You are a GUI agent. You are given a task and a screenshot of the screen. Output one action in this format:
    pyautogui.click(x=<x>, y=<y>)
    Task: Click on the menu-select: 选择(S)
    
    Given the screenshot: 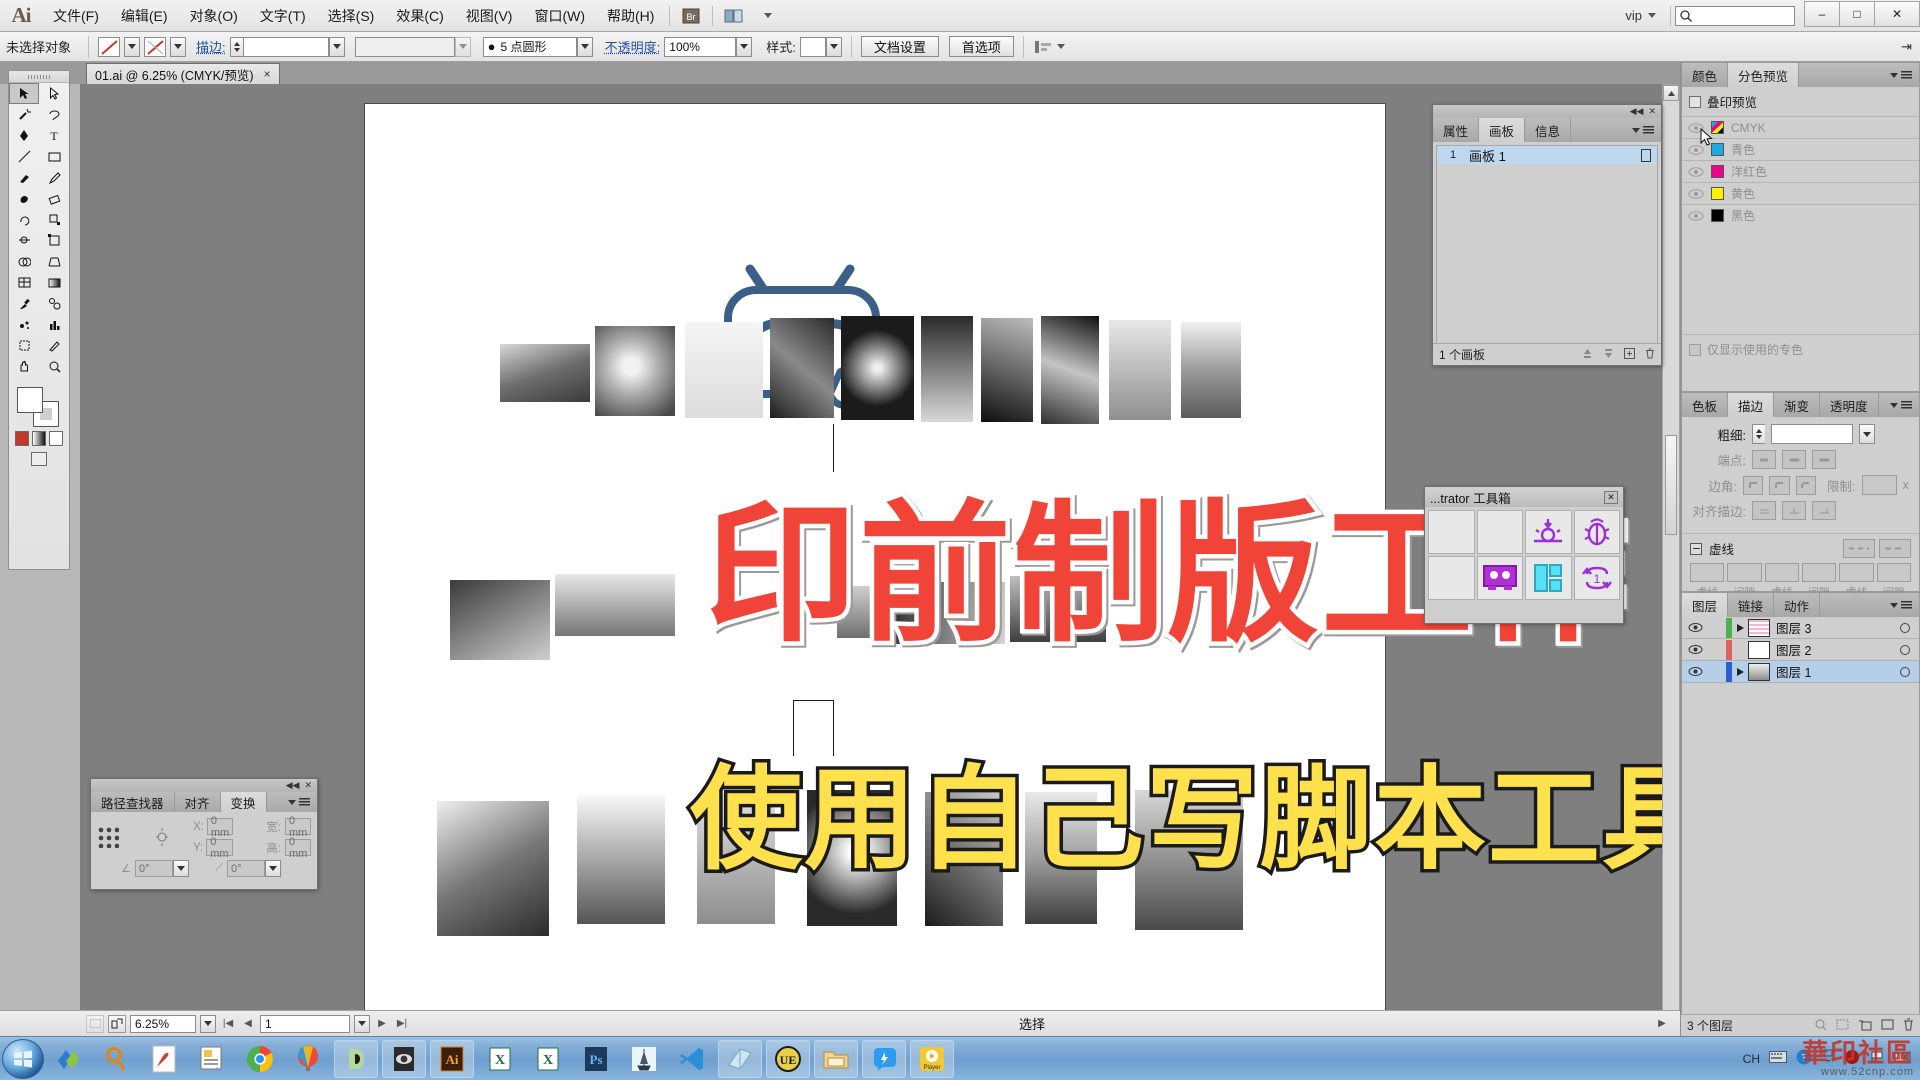 What is the action you would take?
    pyautogui.click(x=351, y=16)
    